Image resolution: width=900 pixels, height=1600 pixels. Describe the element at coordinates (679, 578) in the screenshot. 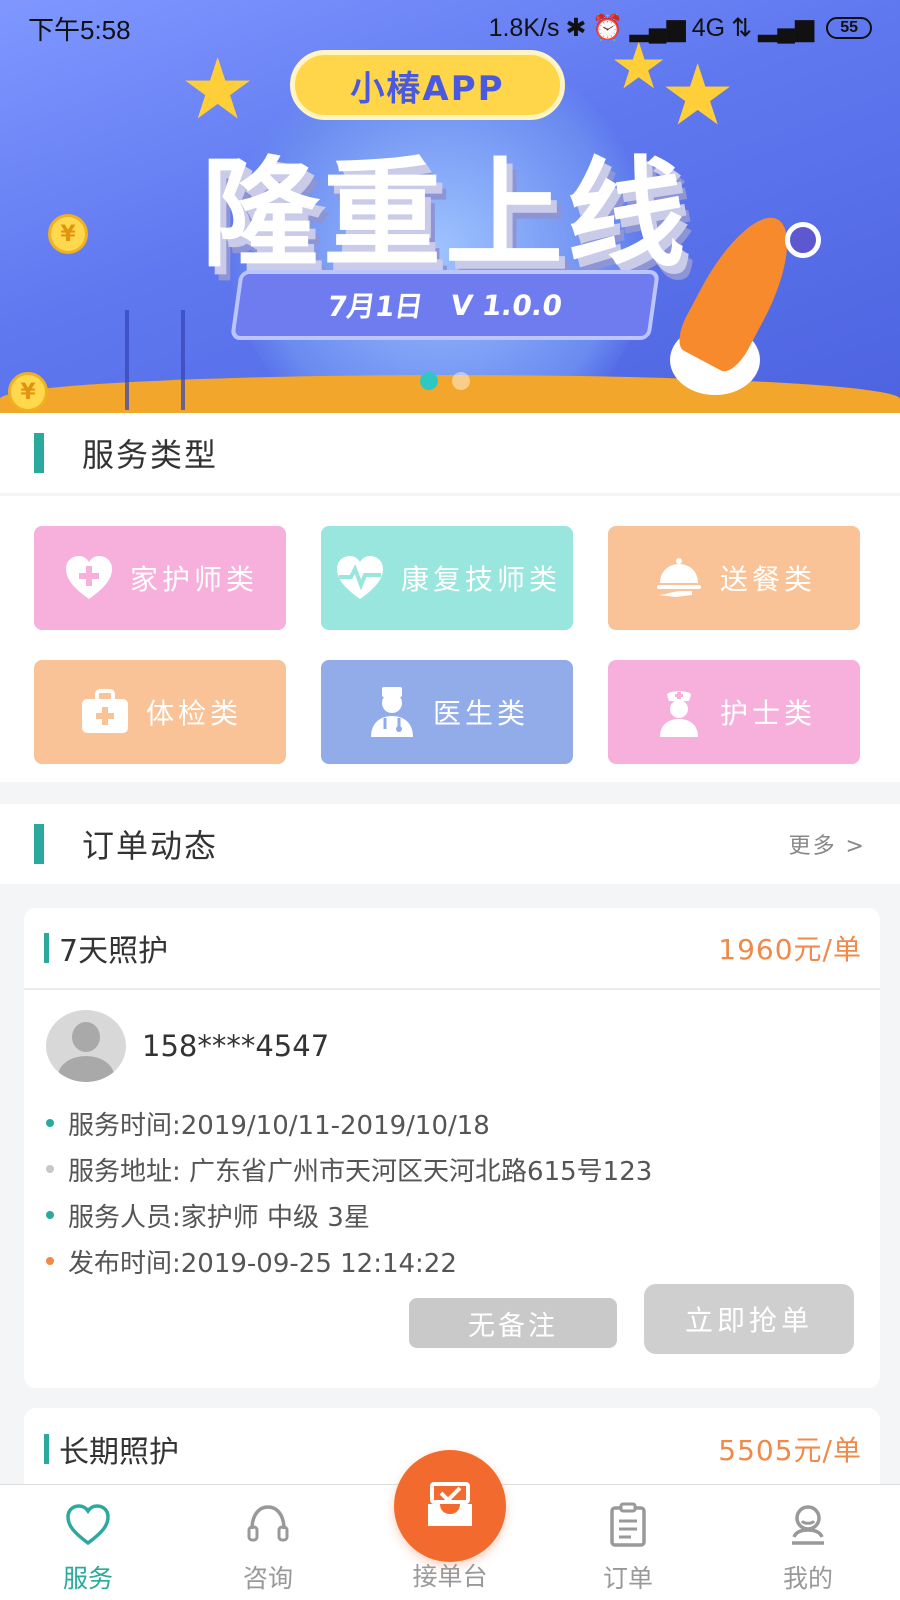

I see `meal-cloche-icon` at that location.